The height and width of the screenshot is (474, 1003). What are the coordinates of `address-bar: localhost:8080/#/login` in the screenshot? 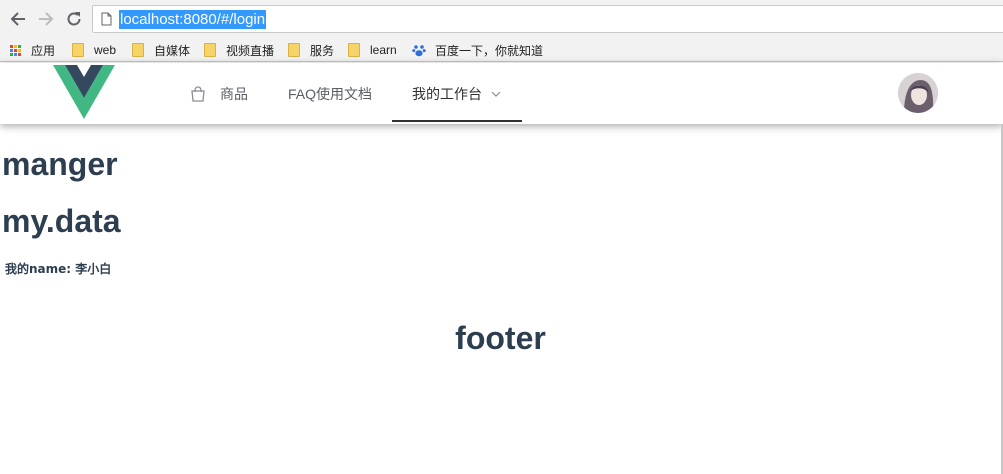 It's located at (547, 19).